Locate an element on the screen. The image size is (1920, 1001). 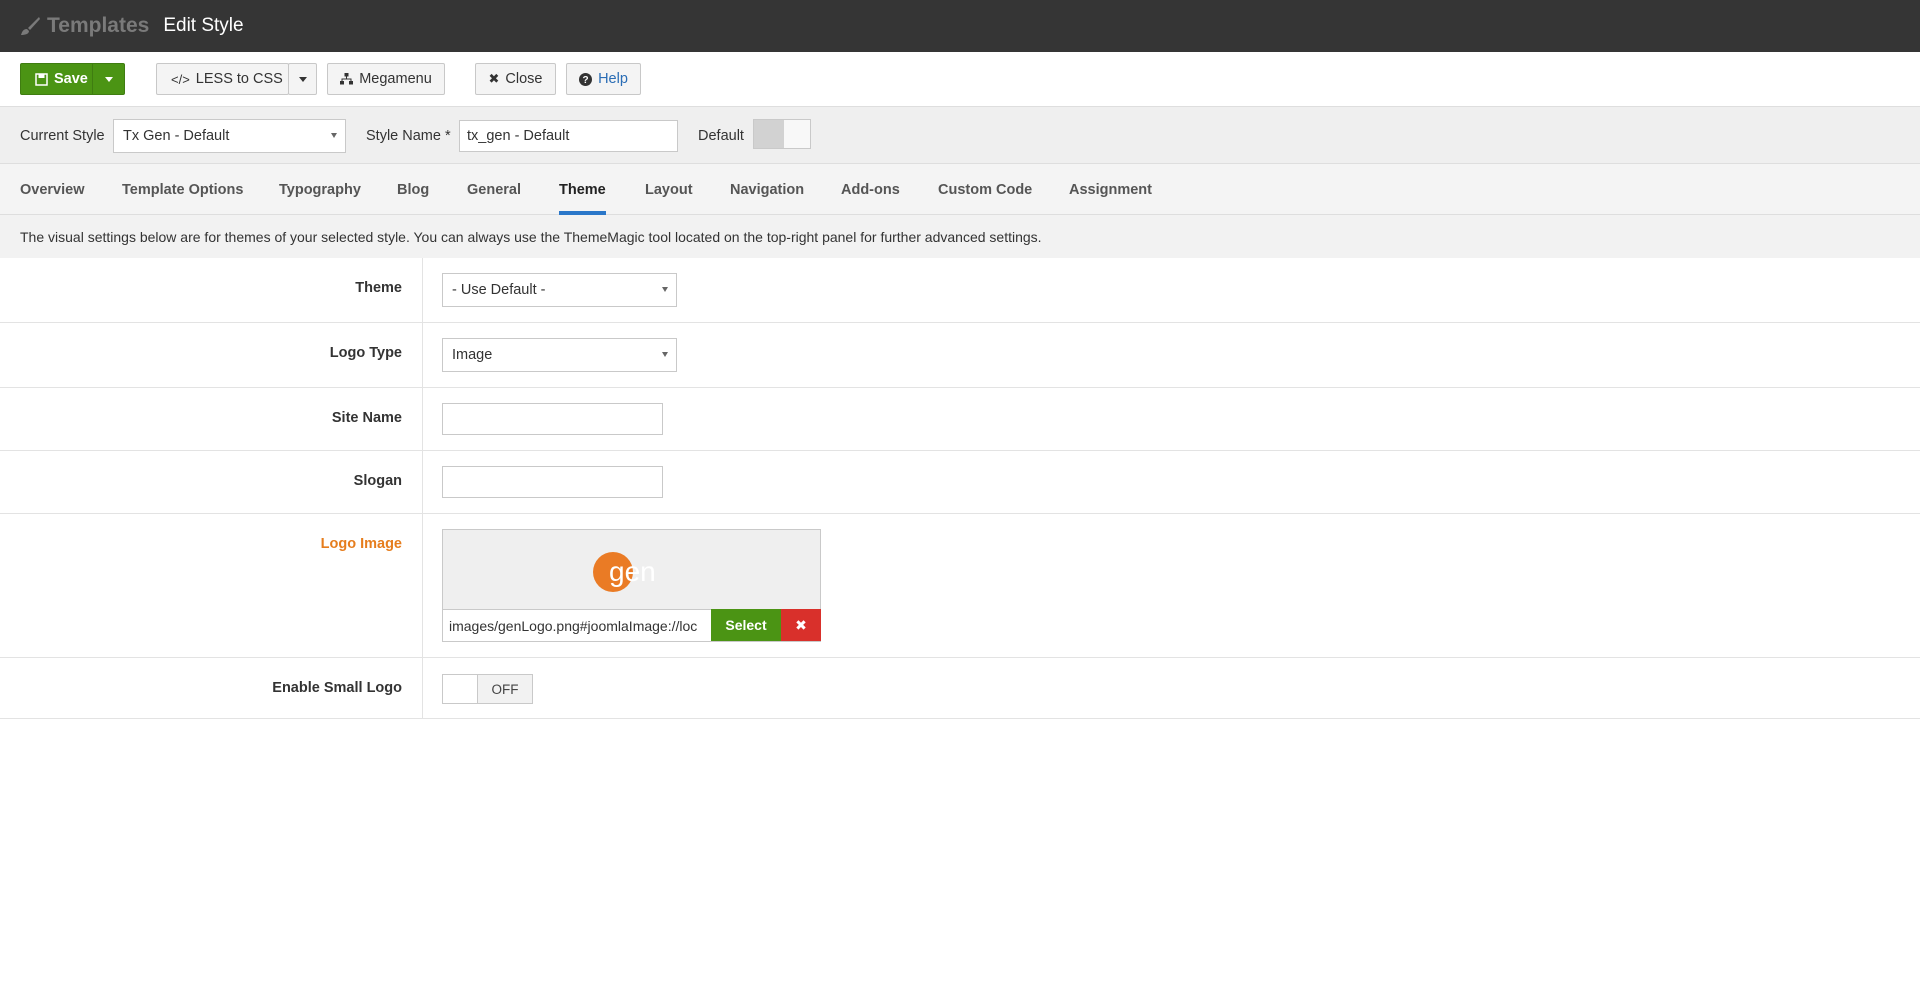
save-button: Save is located at coordinates (72, 79).